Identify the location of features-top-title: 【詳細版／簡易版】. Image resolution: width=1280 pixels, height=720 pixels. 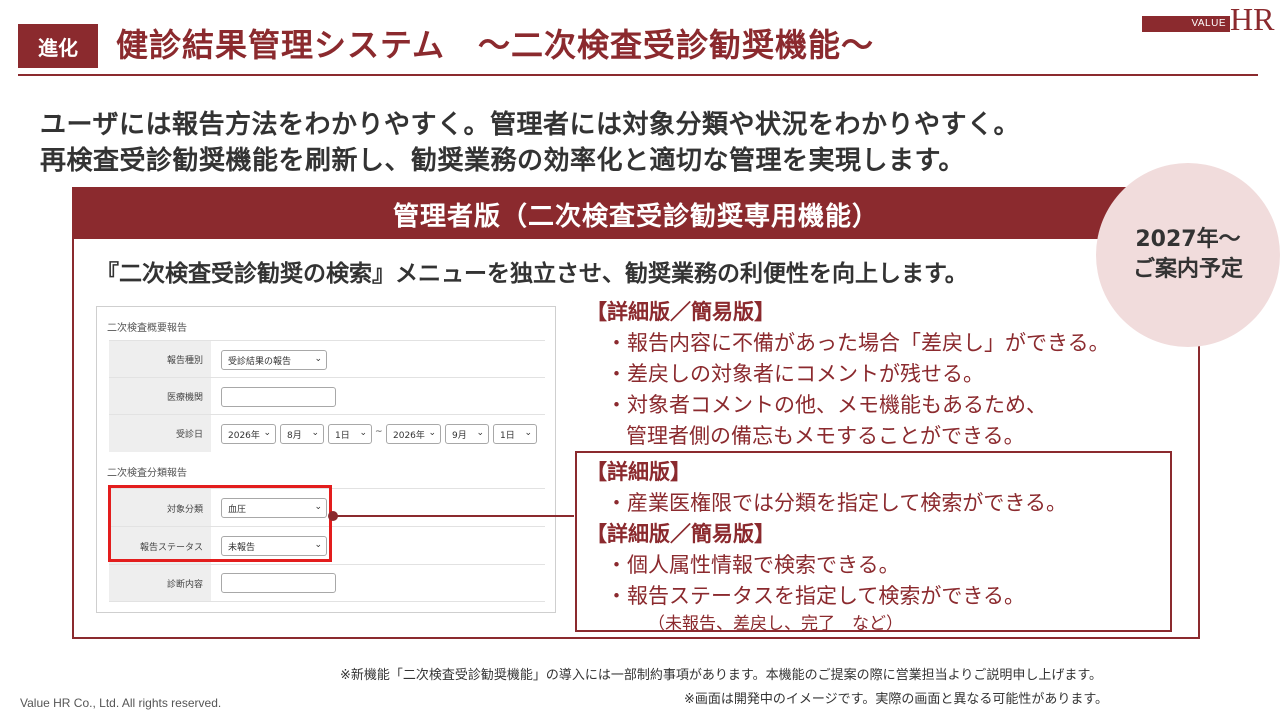
(680, 312).